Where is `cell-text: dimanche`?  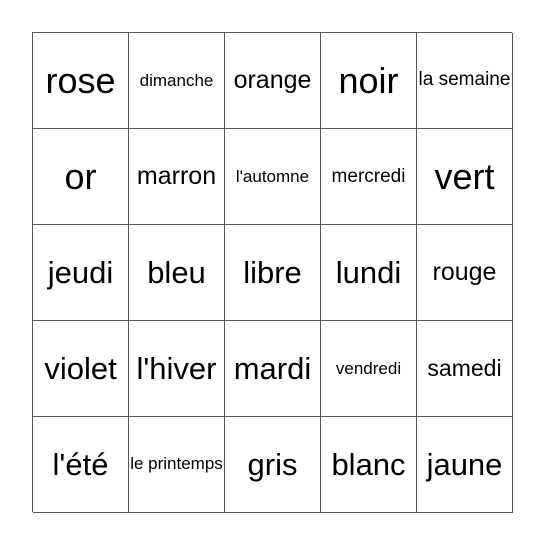 cell-text: dimanche is located at coordinates (176, 80).